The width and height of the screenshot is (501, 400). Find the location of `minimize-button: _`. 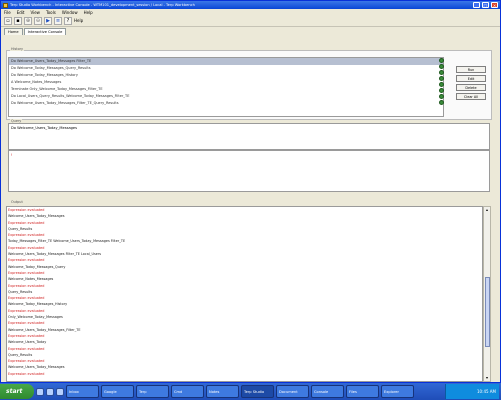

minimize-button: _ is located at coordinates (476, 5).